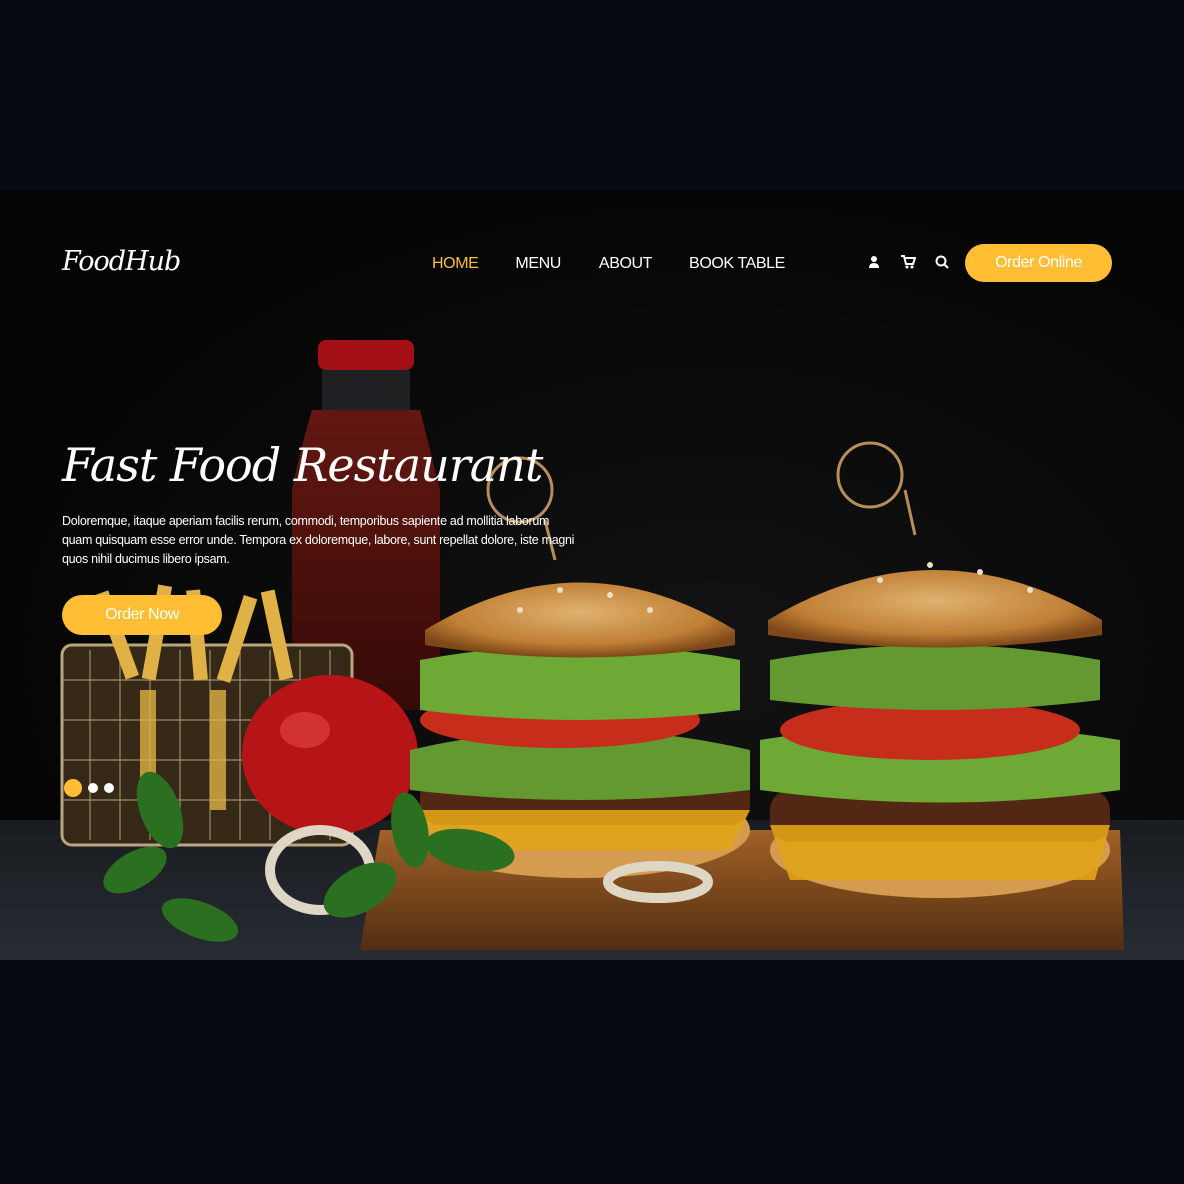  What do you see at coordinates (874, 262) in the screenshot?
I see `user-icon` at bounding box center [874, 262].